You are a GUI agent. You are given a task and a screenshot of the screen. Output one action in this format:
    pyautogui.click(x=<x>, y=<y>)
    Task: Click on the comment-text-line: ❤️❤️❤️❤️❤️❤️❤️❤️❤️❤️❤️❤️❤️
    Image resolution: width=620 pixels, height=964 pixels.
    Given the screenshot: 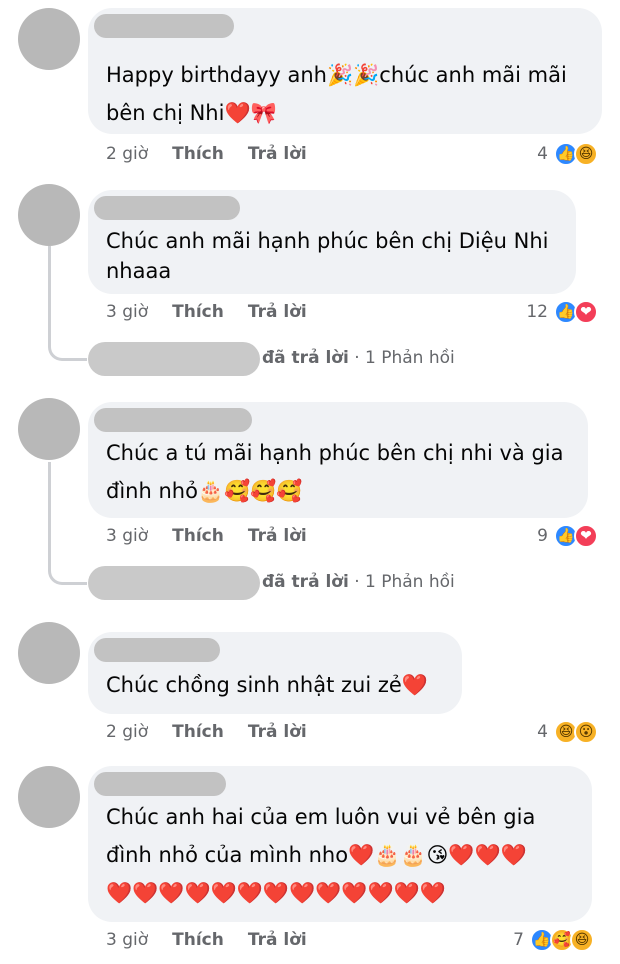 What is the action you would take?
    pyautogui.click(x=276, y=893)
    